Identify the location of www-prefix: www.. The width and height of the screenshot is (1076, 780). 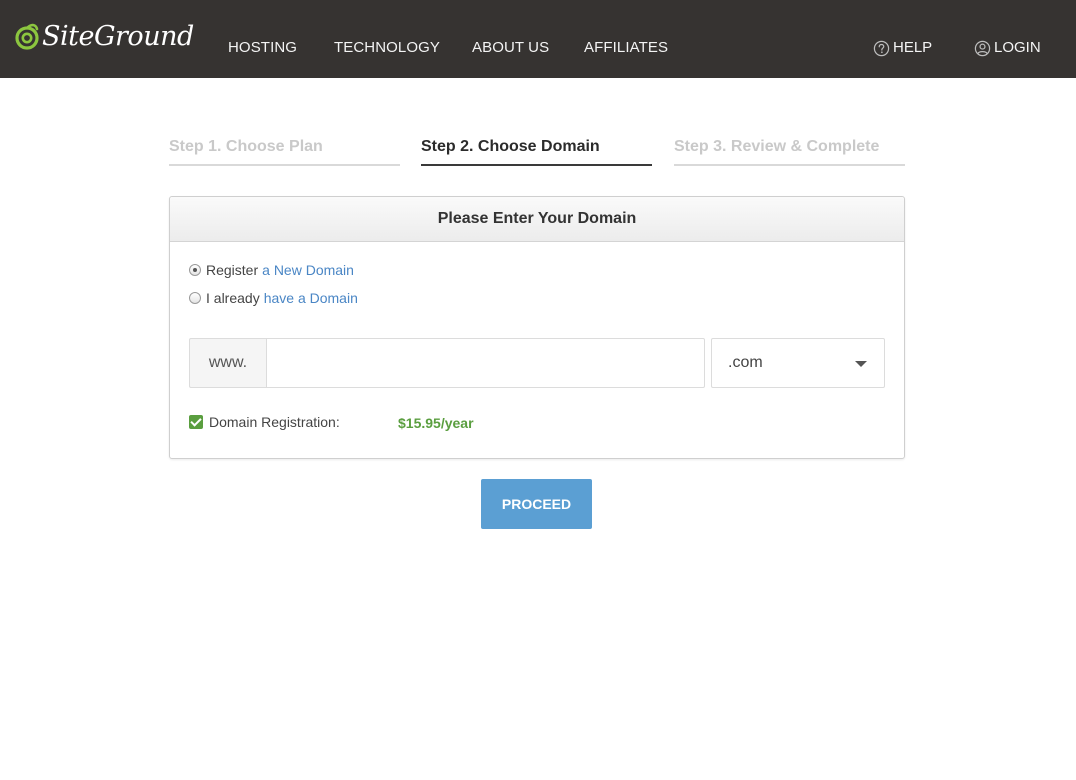
(227, 363).